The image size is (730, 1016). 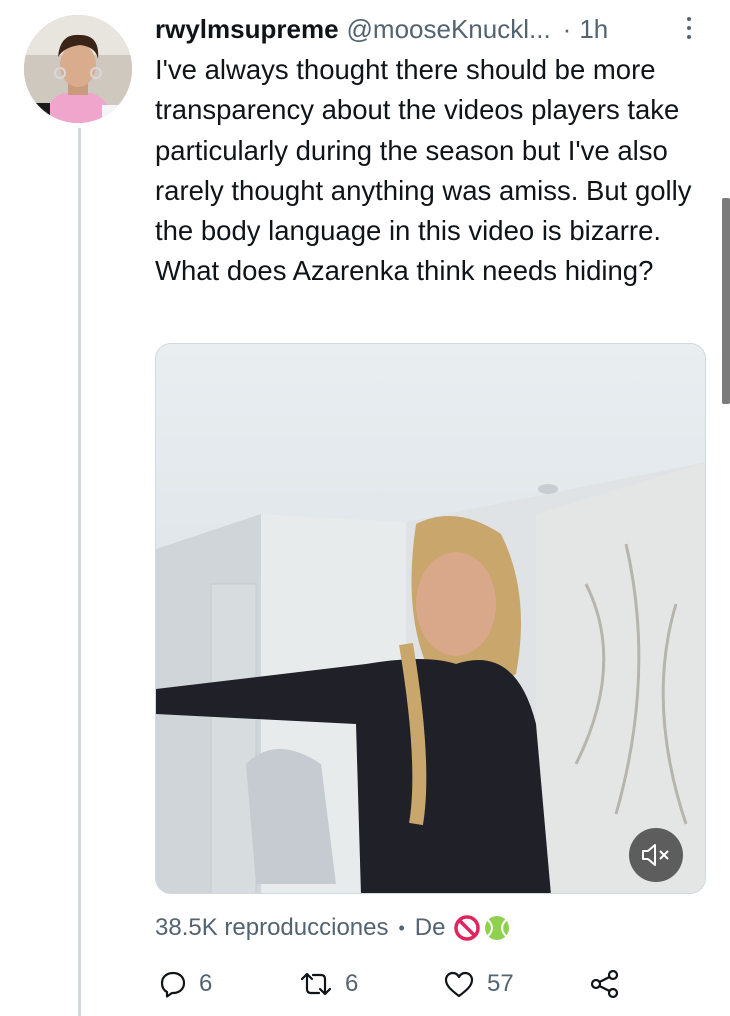 What do you see at coordinates (497, 928) in the screenshot?
I see `tennis-ball-emoji` at bounding box center [497, 928].